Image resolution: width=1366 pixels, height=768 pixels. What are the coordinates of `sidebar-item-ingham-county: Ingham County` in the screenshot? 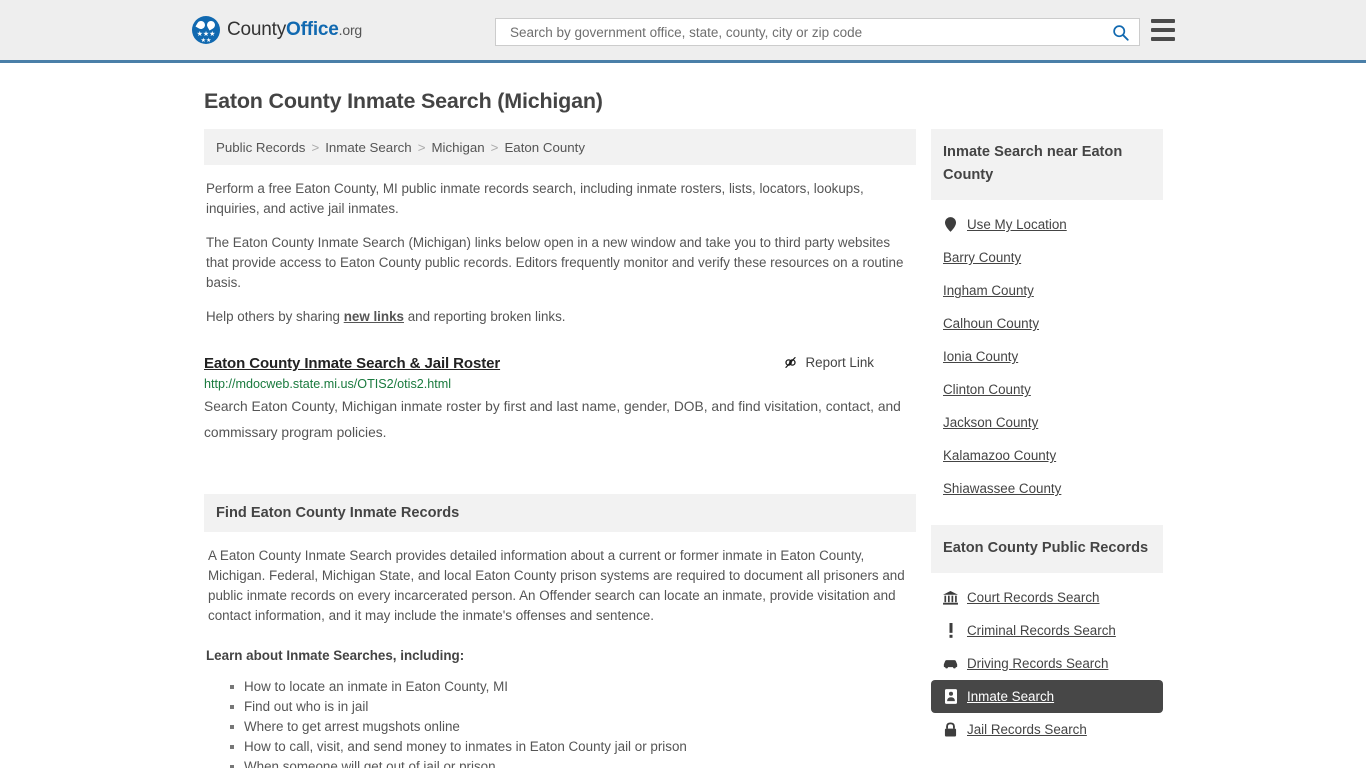 It's located at (1047, 290).